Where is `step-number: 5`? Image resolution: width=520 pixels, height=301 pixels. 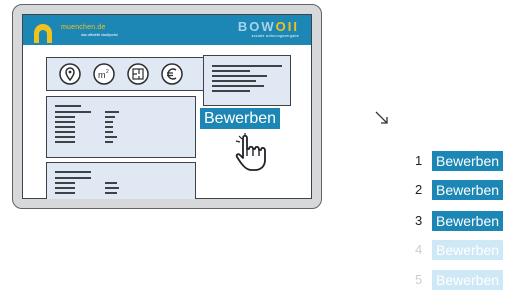
step-number: 5 is located at coordinates (419, 279).